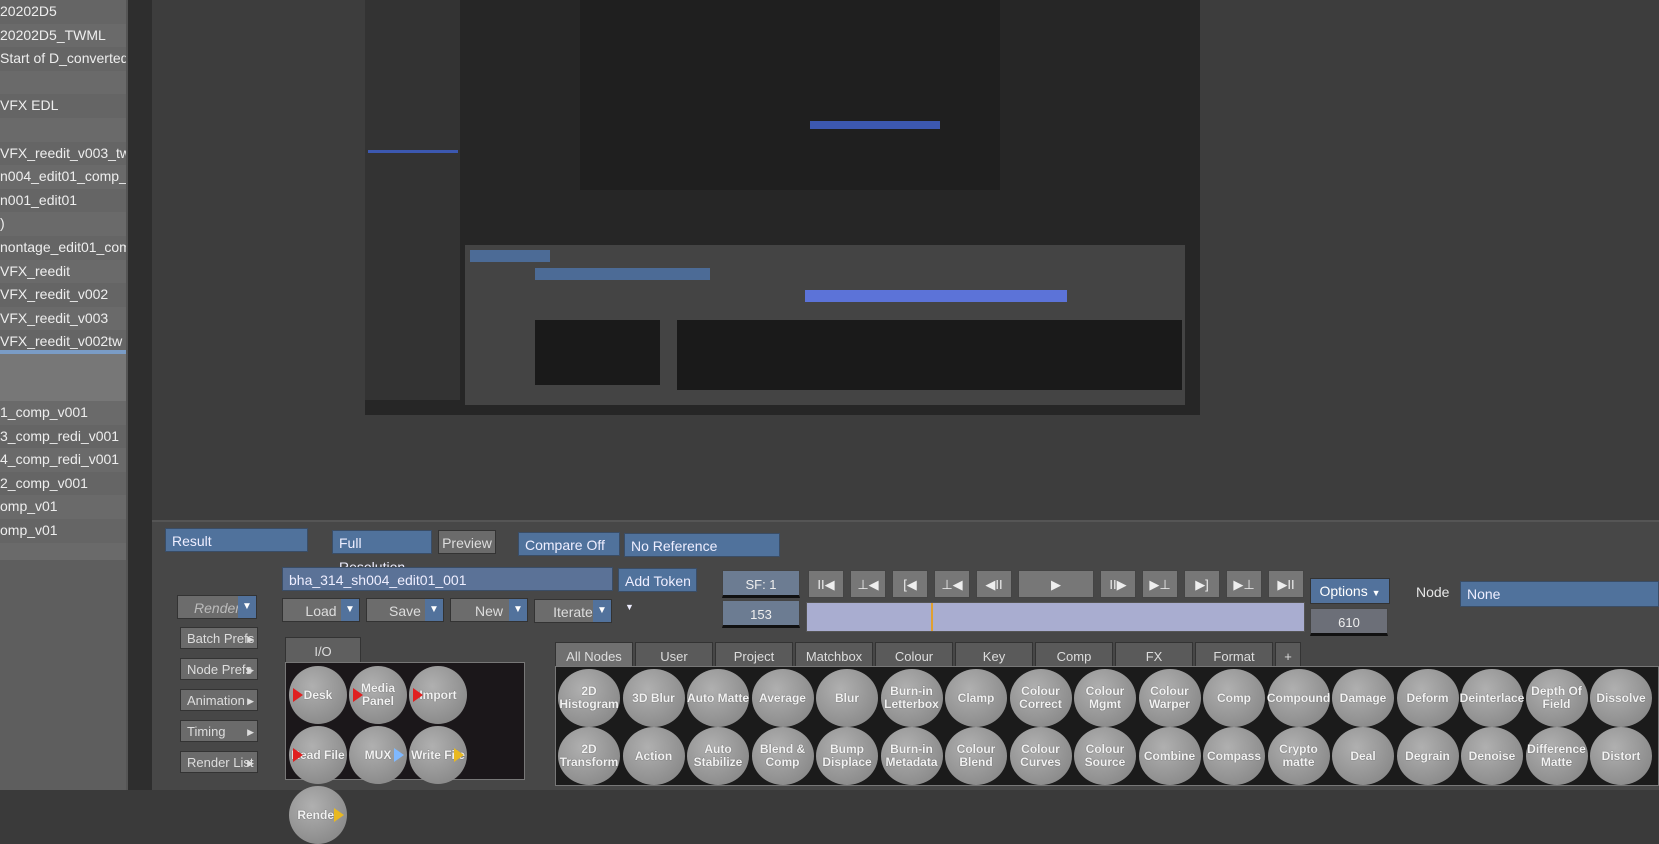  What do you see at coordinates (1363, 756) in the screenshot?
I see `node-deal: Deal` at bounding box center [1363, 756].